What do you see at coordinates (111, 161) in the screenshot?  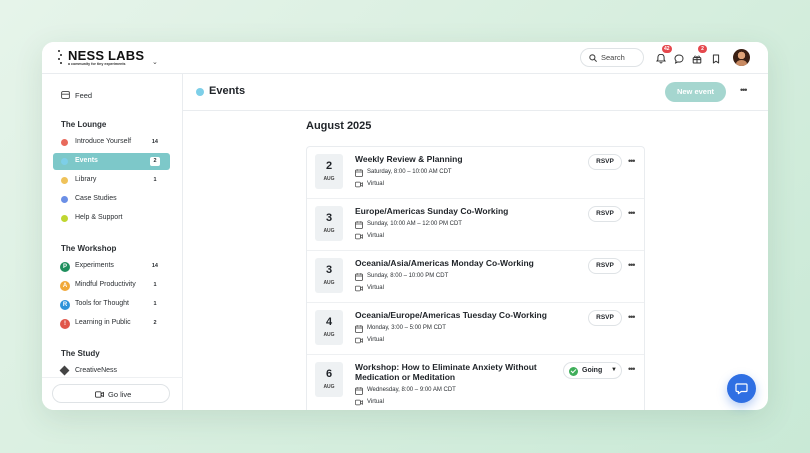 I see `sidebar-item-events: Events 2` at bounding box center [111, 161].